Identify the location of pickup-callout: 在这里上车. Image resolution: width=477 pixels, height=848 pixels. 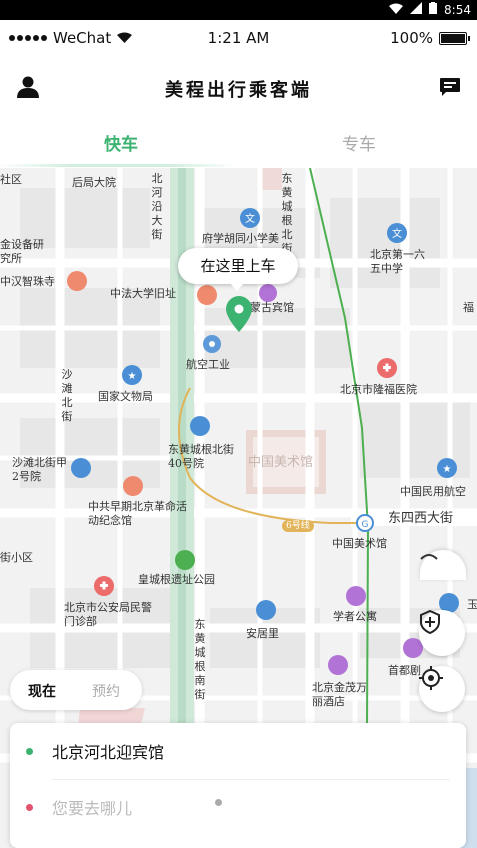
(238, 269).